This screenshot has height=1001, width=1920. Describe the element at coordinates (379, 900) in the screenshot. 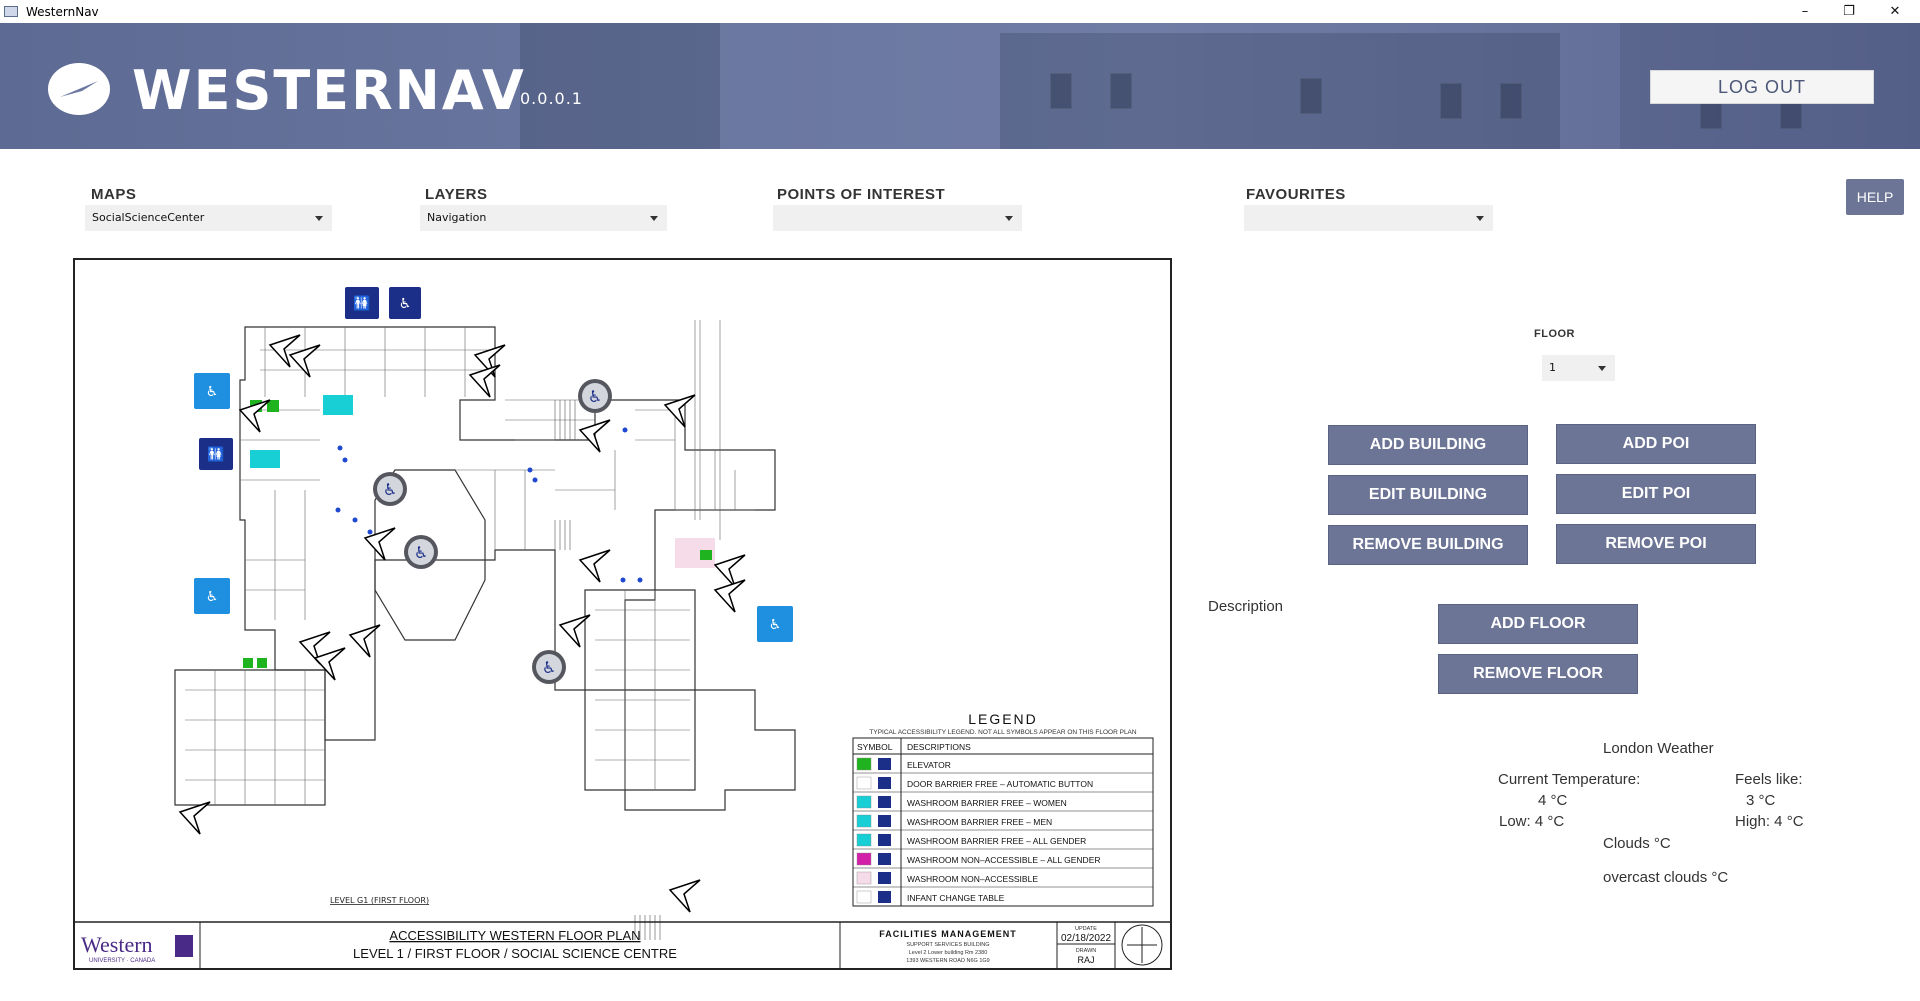

I see `level-label: LEVEL G1 (FIRST FLOOR)` at that location.